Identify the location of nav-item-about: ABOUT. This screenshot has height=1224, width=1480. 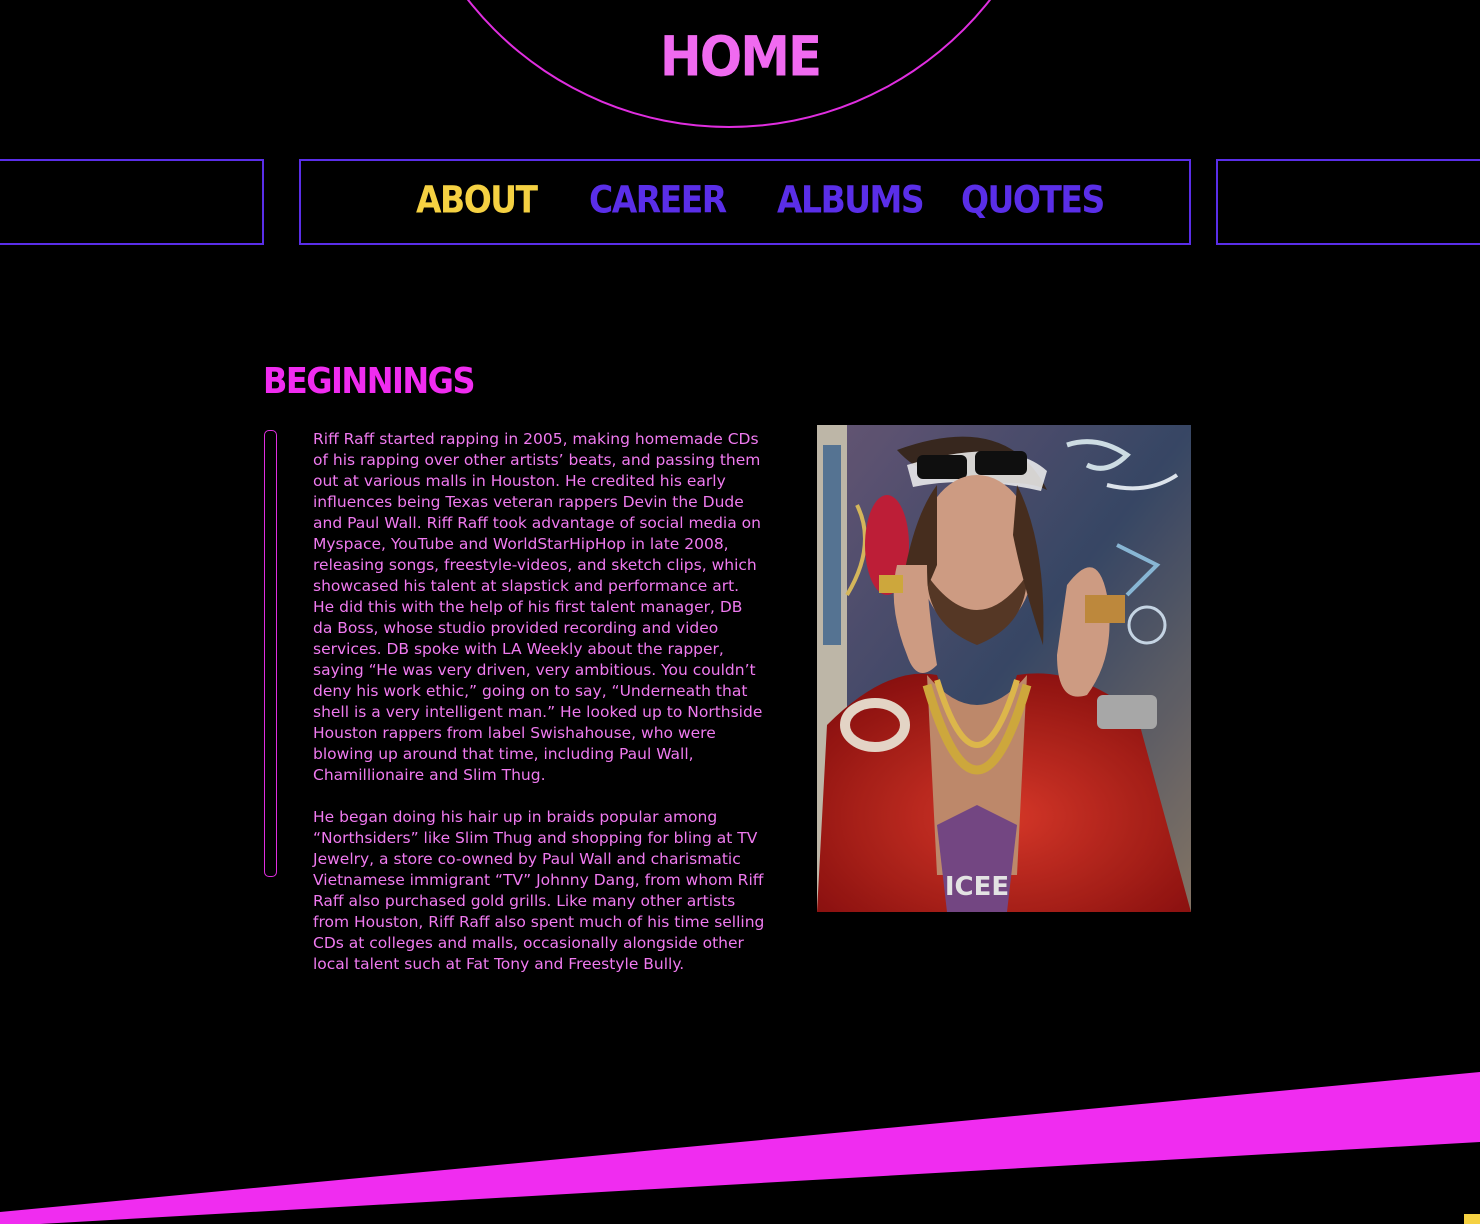
(477, 200).